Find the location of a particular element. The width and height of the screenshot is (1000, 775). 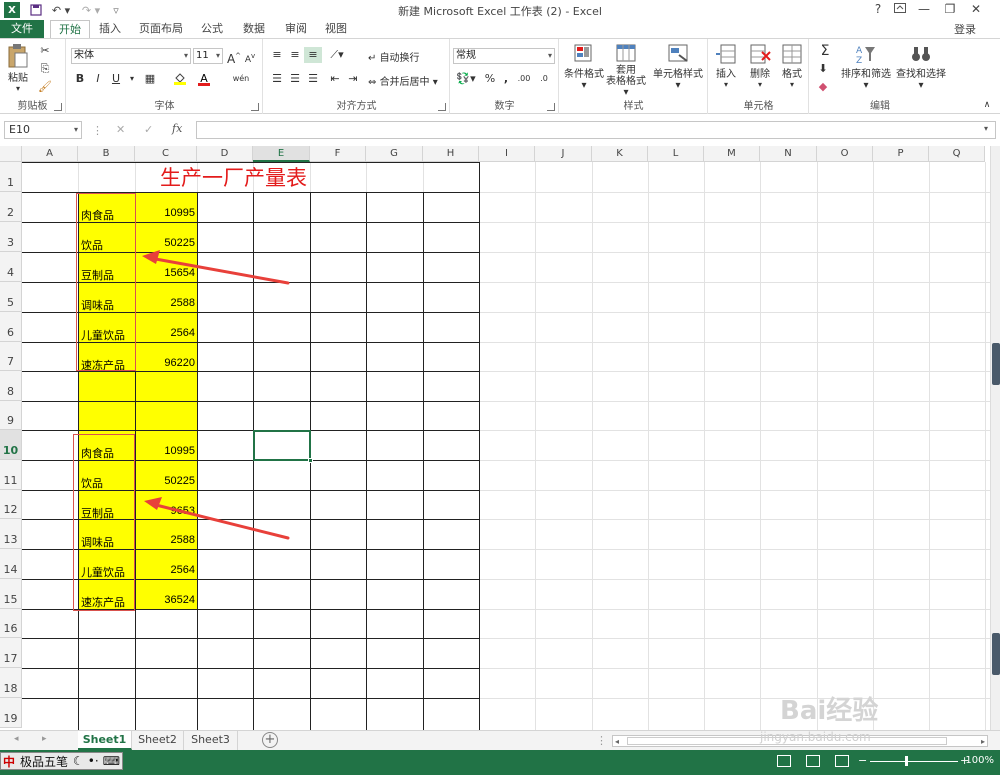

ime-chinese-mode: 中 is located at coordinates (9, 761).